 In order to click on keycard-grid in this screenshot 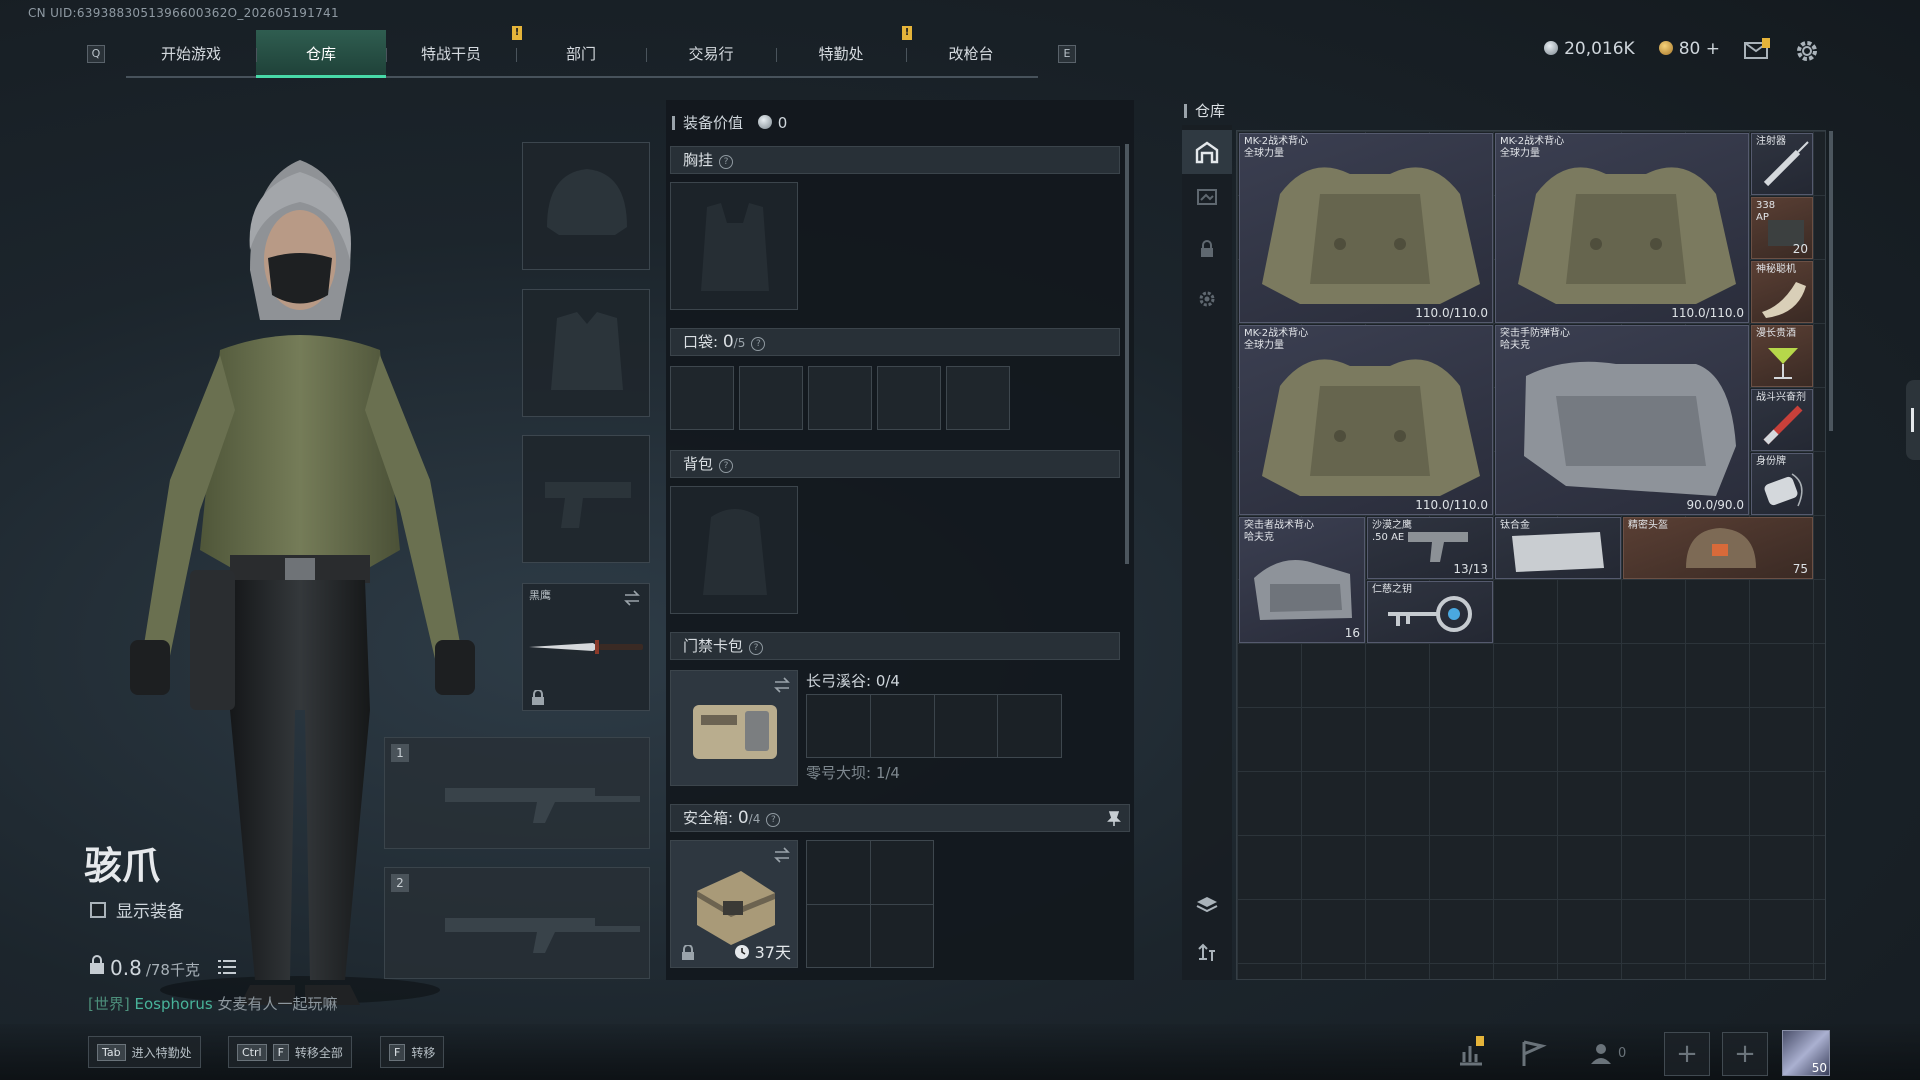, I will do `click(934, 726)`.